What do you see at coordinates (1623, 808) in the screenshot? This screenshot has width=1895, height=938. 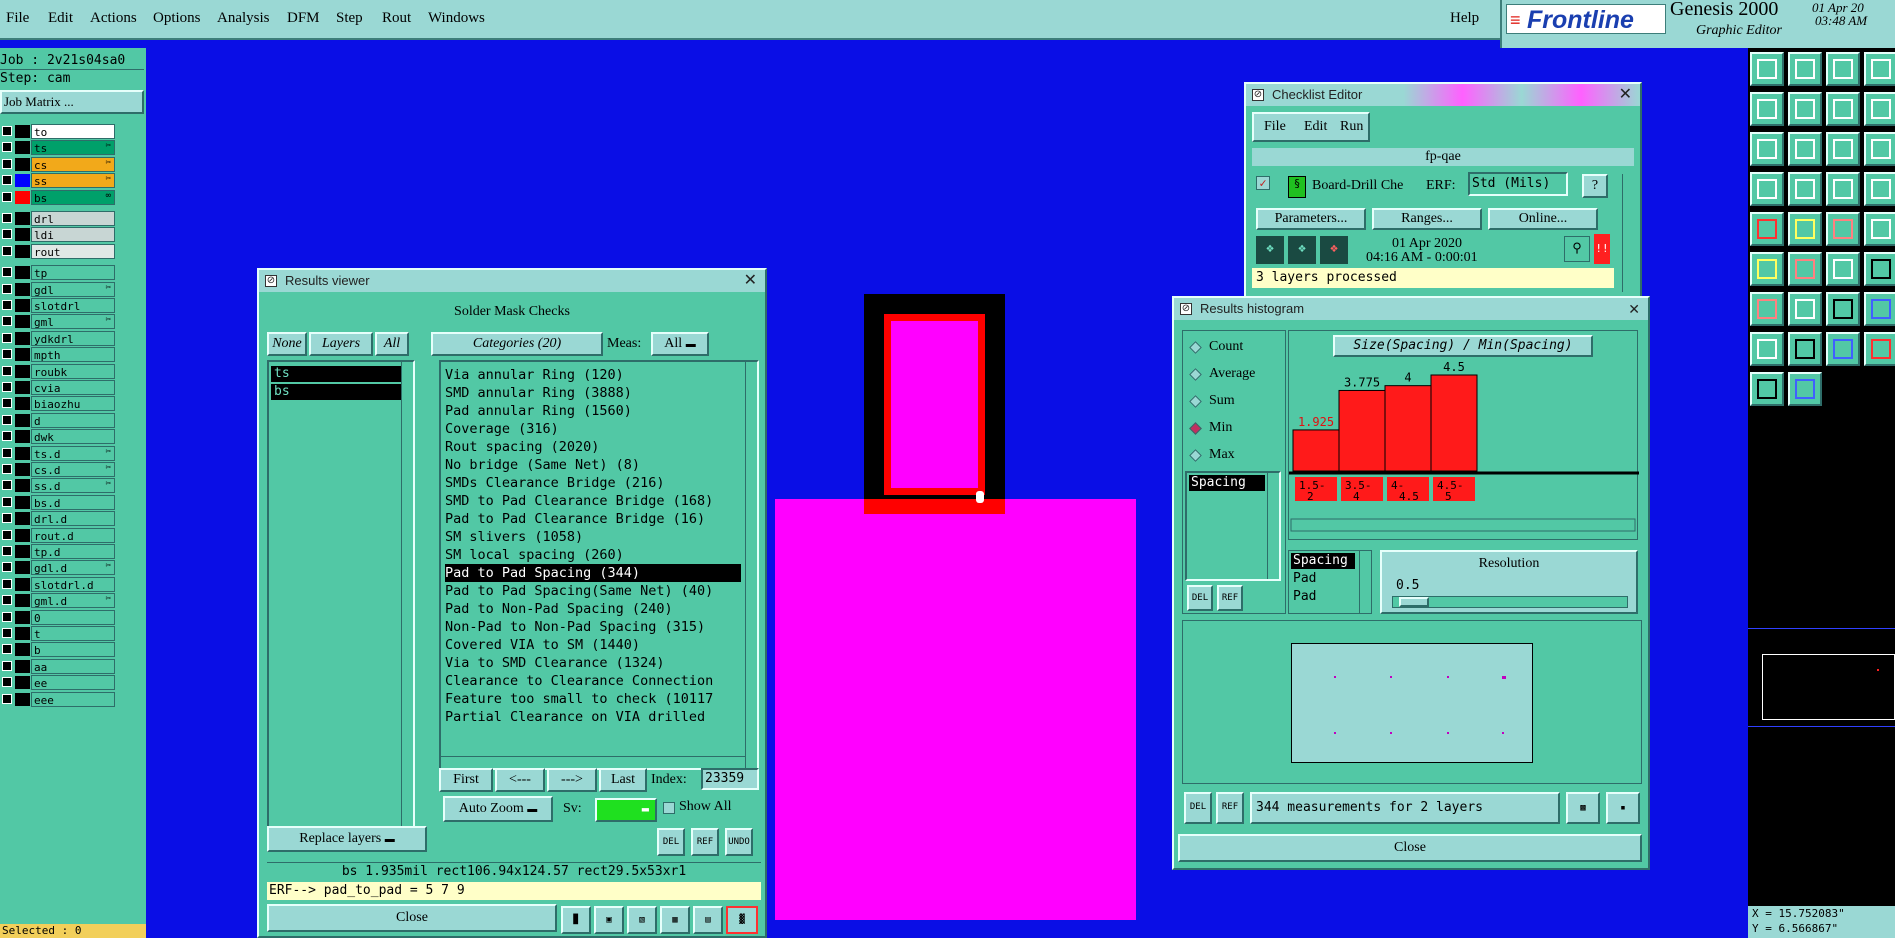 I see `histogram-view-icon: ▪` at bounding box center [1623, 808].